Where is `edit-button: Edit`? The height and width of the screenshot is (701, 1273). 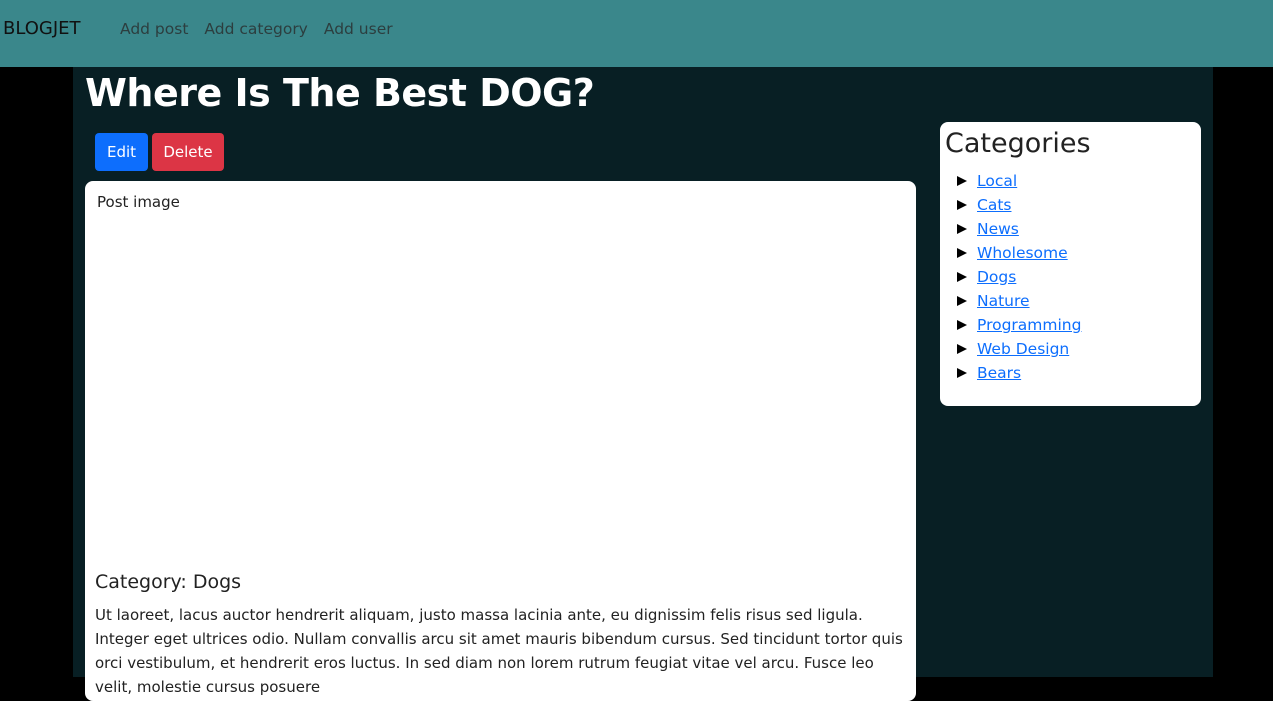 edit-button: Edit is located at coordinates (121, 152).